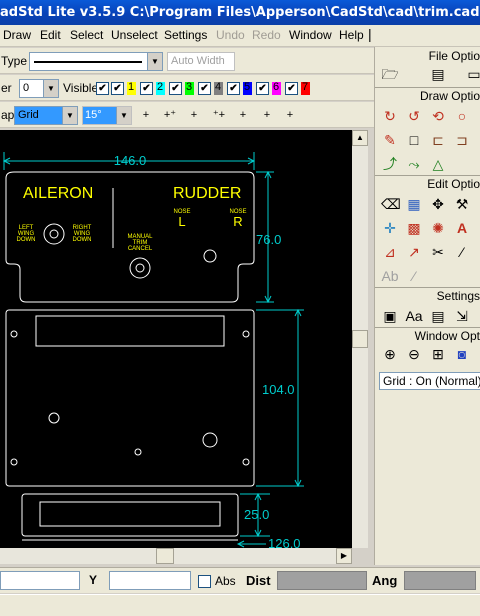 Image resolution: width=480 pixels, height=616 pixels. What do you see at coordinates (243, 115) in the screenshot?
I see `snap-center-icon: +` at bounding box center [243, 115].